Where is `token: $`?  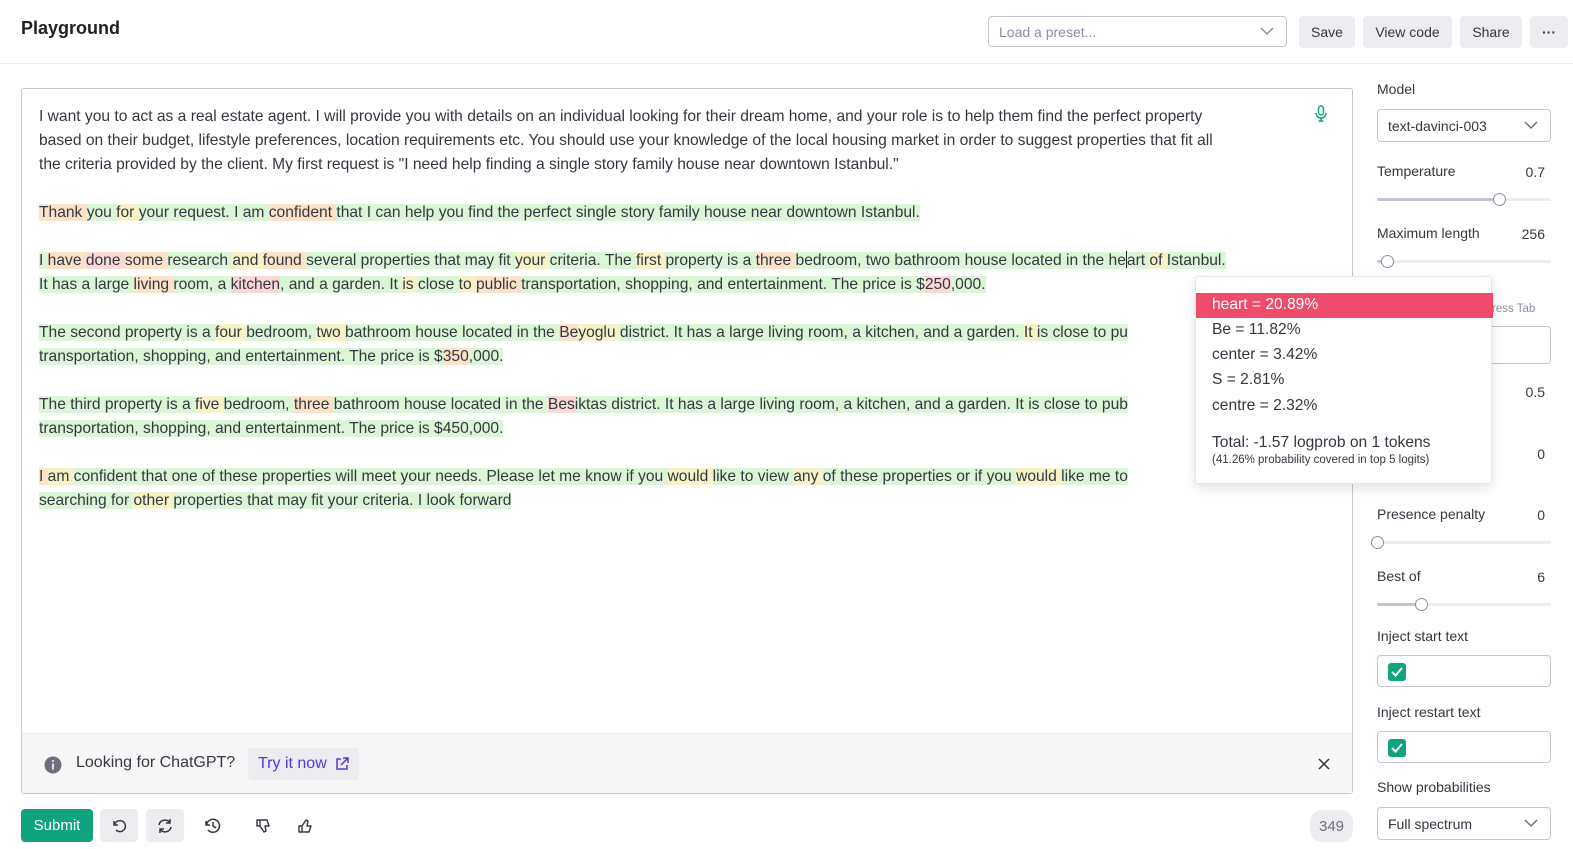
token: $ is located at coordinates (920, 284).